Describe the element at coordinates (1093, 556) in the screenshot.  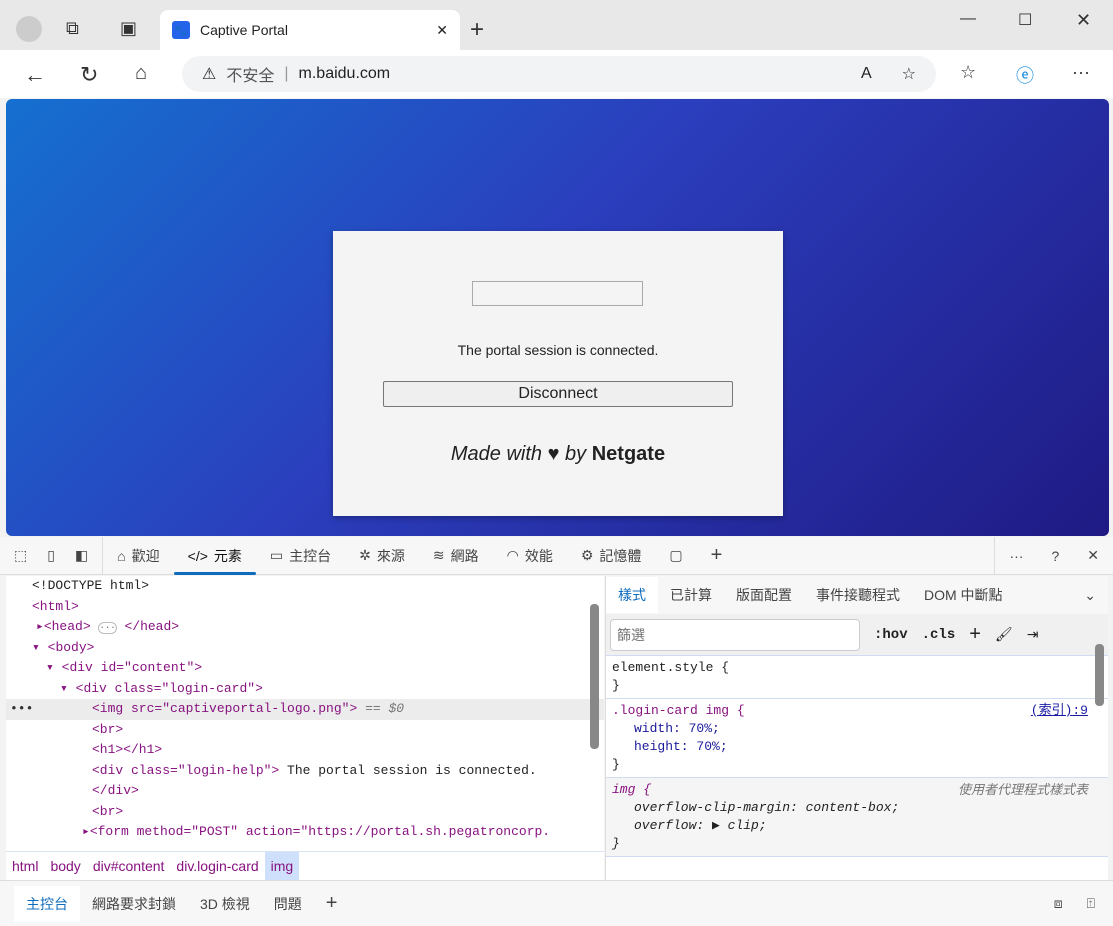
I see `close-devtools-icon: ✕` at that location.